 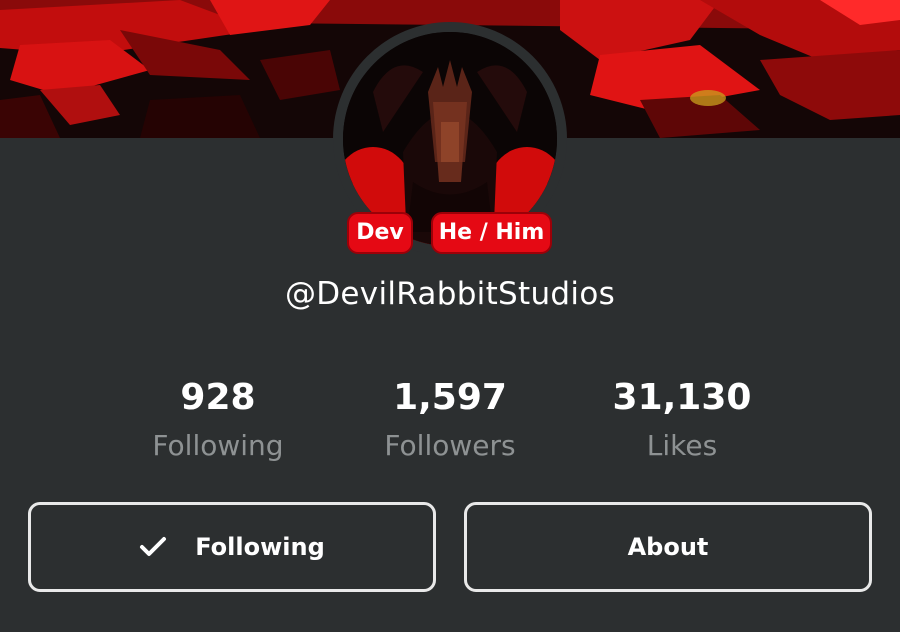 What do you see at coordinates (682, 420) in the screenshot?
I see `stat-likes: 31,130 Likes` at bounding box center [682, 420].